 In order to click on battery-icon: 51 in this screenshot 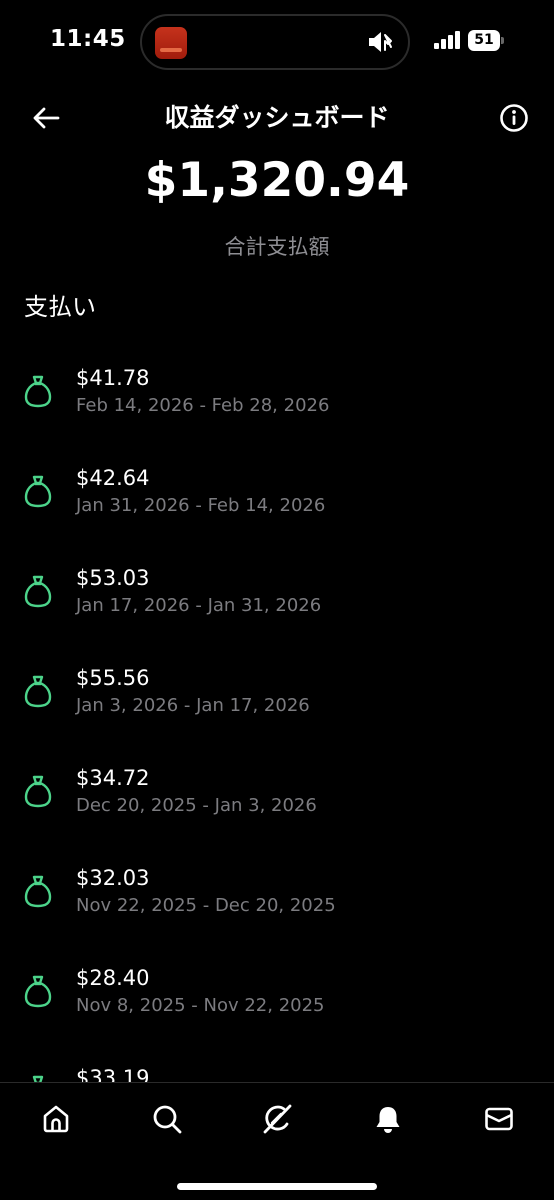, I will do `click(486, 40)`.